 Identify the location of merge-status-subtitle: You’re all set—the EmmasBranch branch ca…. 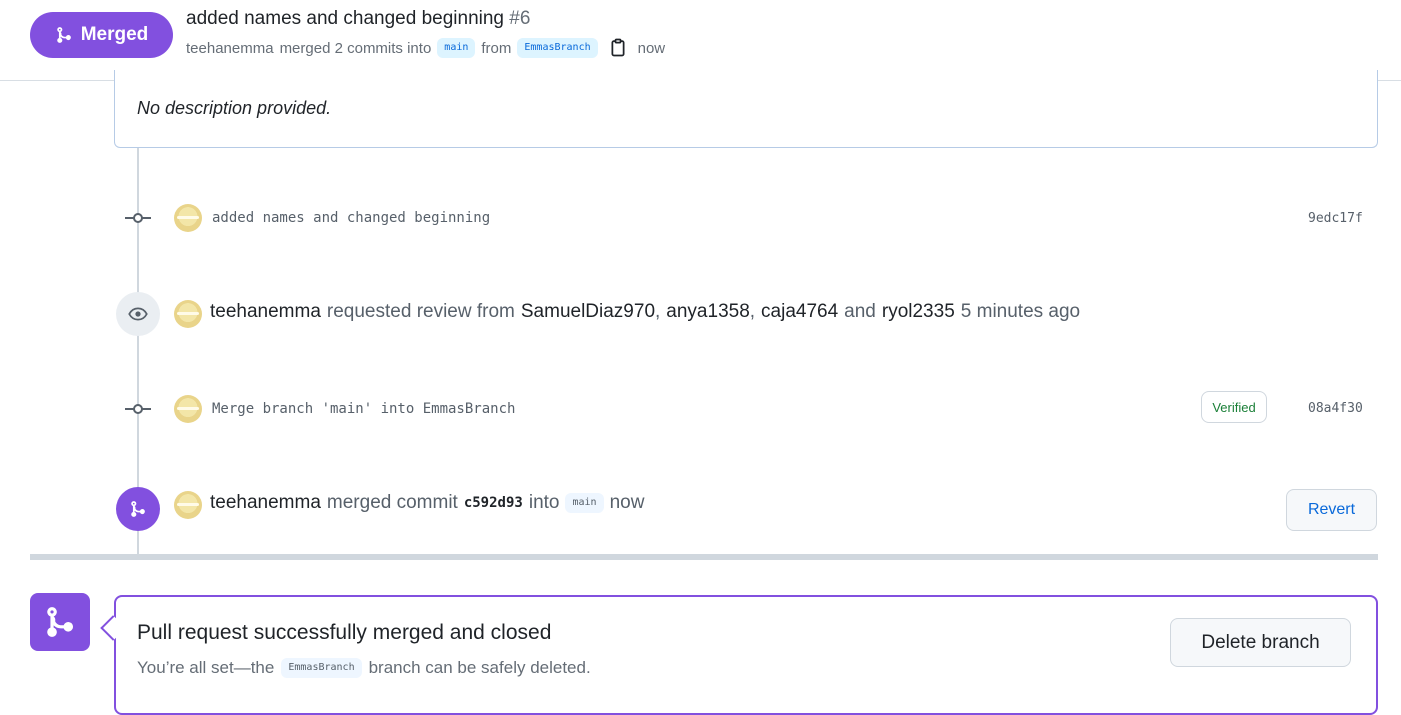
(364, 668).